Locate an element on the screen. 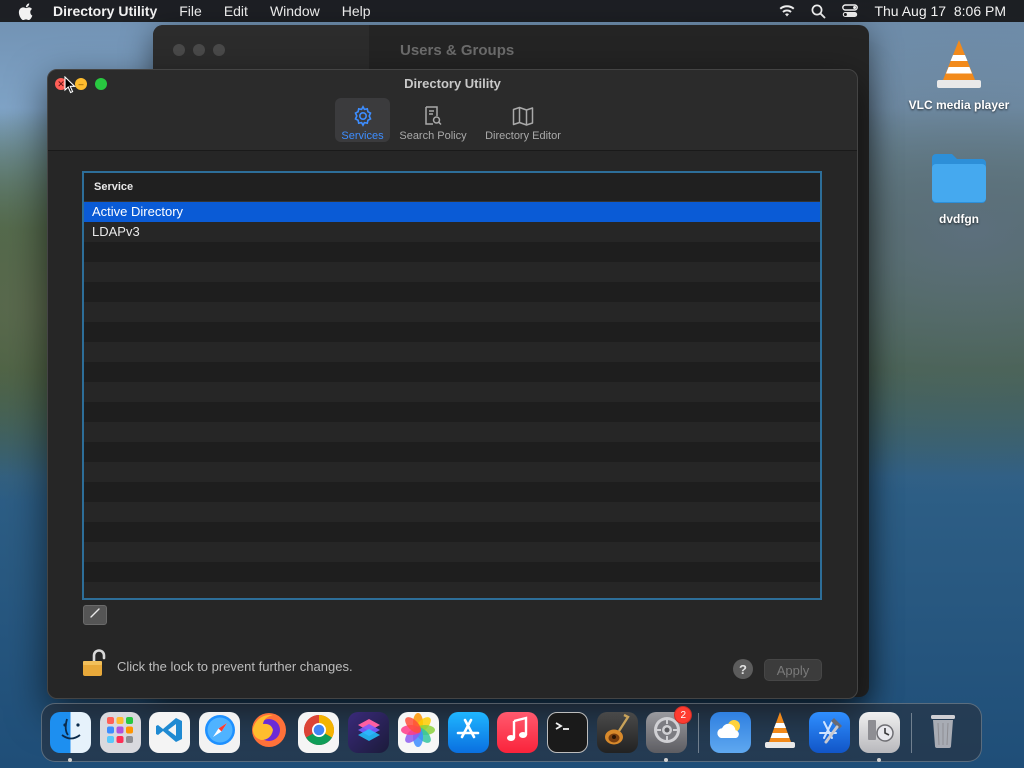 The height and width of the screenshot is (768, 1024). dock-terminal is located at coordinates (567, 732).